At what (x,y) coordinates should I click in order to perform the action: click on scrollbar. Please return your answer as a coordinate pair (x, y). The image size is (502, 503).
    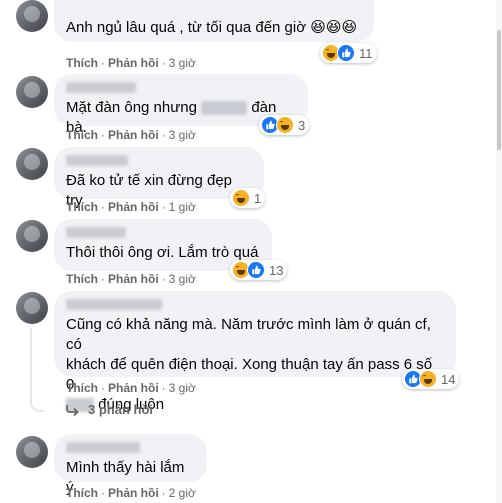
    Looking at the image, I should click on (499, 251).